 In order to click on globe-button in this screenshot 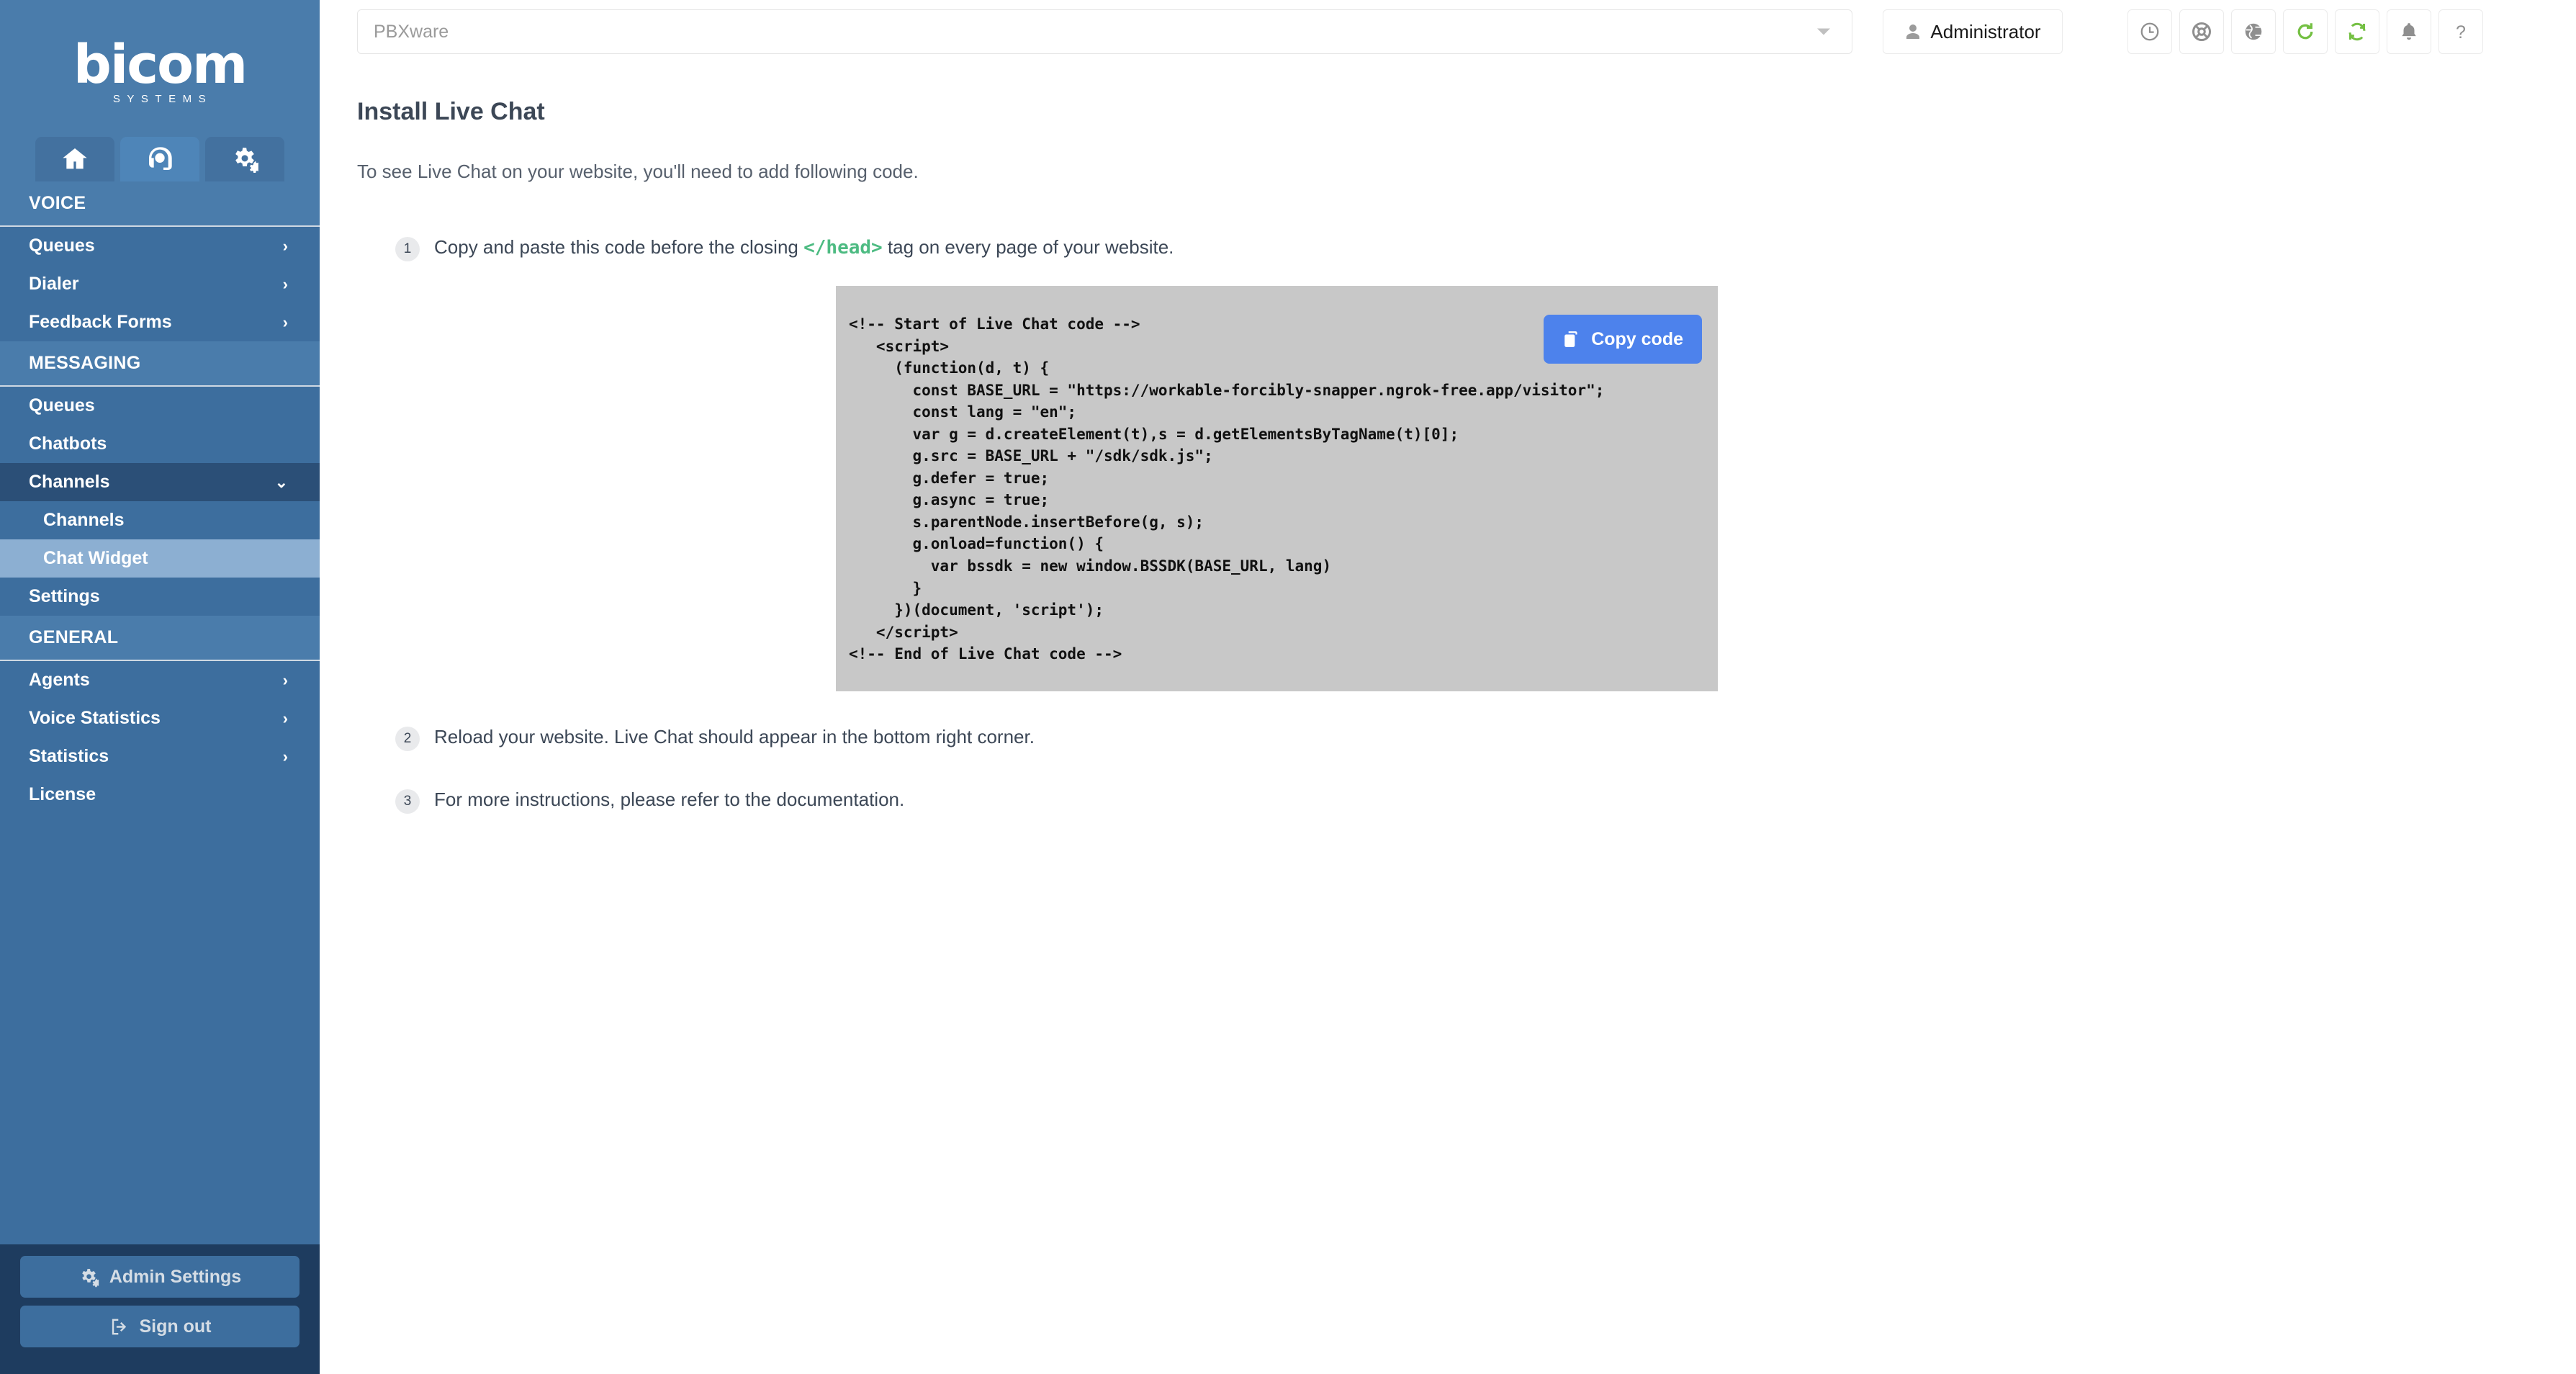, I will do `click(2253, 31)`.